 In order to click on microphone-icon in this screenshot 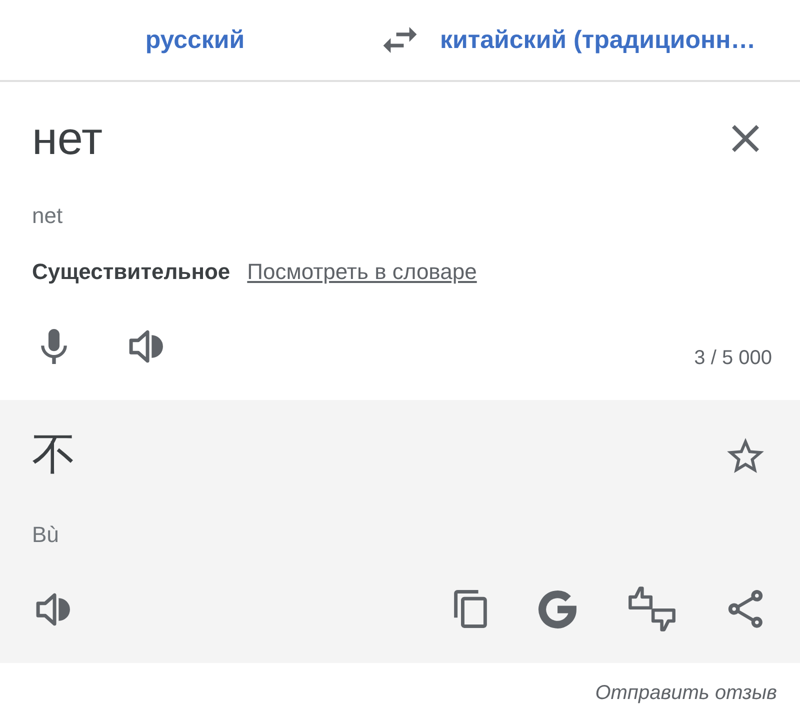, I will do `click(54, 346)`.